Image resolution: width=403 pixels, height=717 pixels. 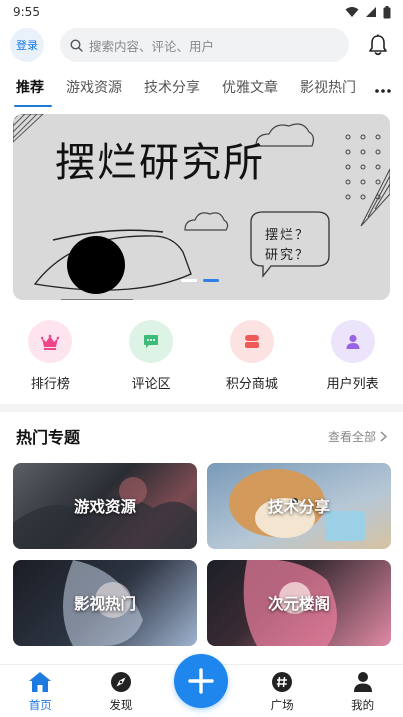 I want to click on user-icon, so click(x=352, y=341).